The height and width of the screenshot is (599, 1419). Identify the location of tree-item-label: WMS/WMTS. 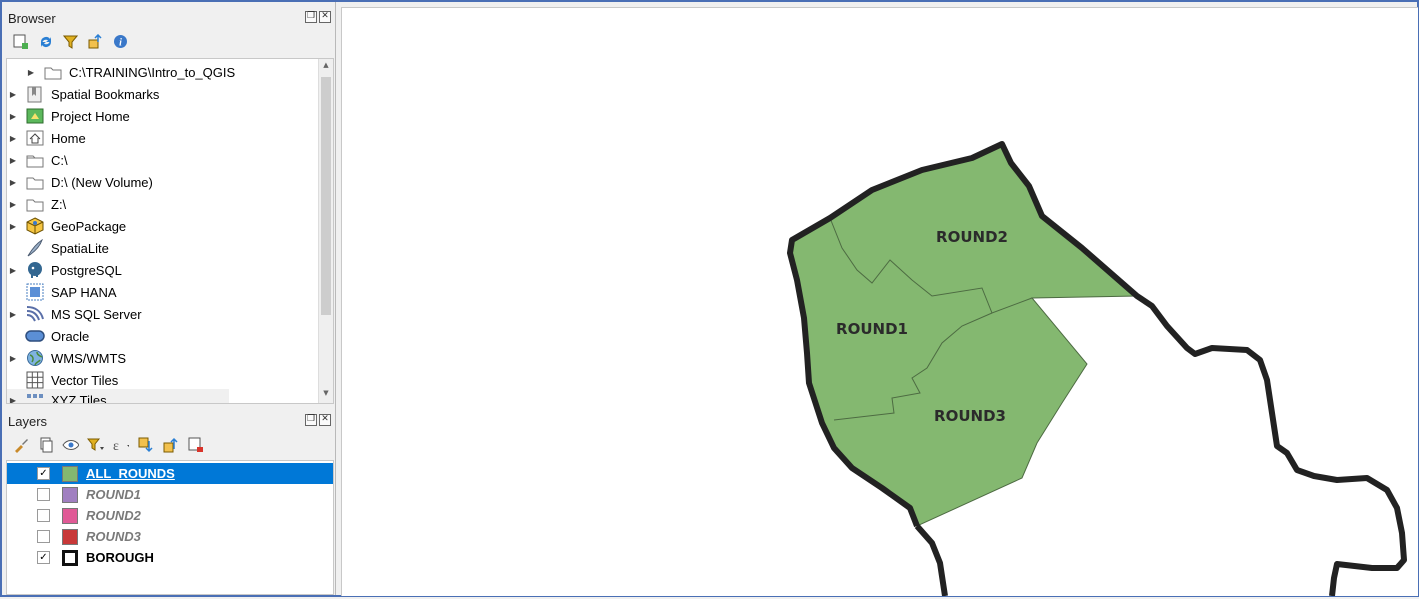
(89, 358).